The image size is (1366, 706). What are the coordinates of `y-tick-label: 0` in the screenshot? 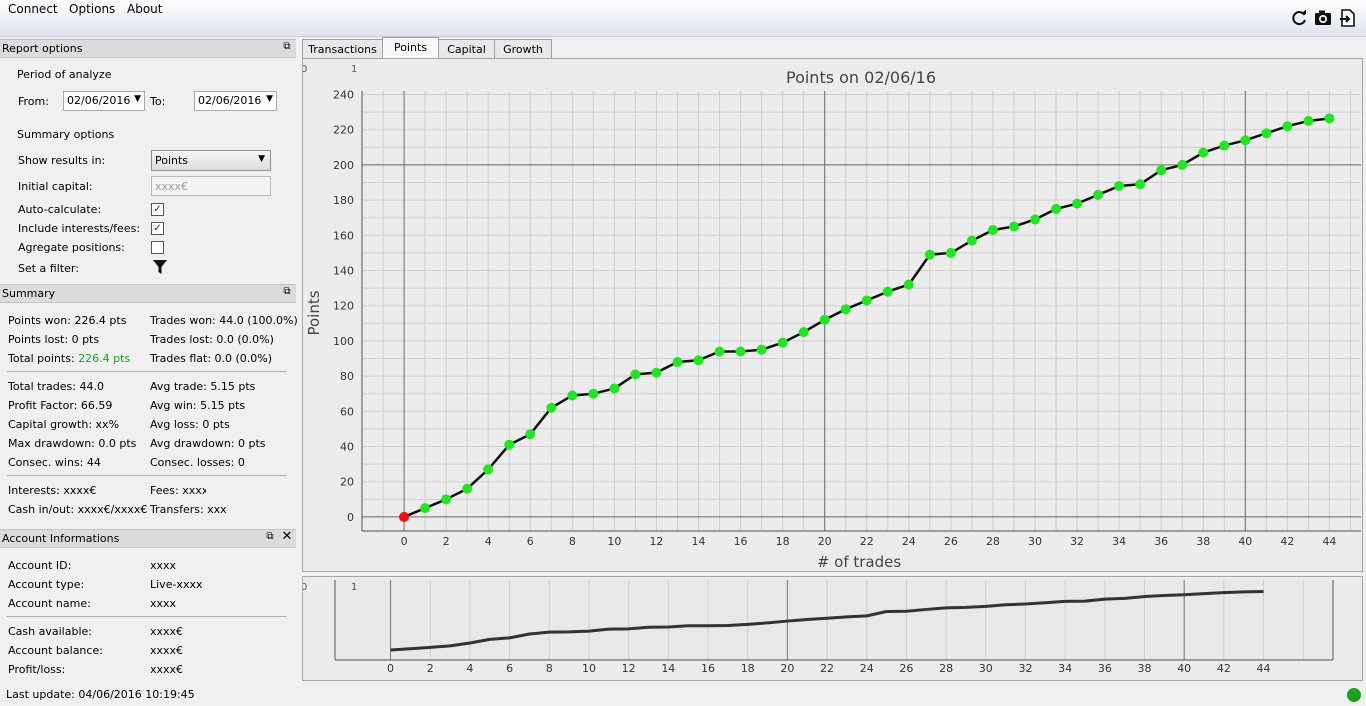 It's located at (350, 517).